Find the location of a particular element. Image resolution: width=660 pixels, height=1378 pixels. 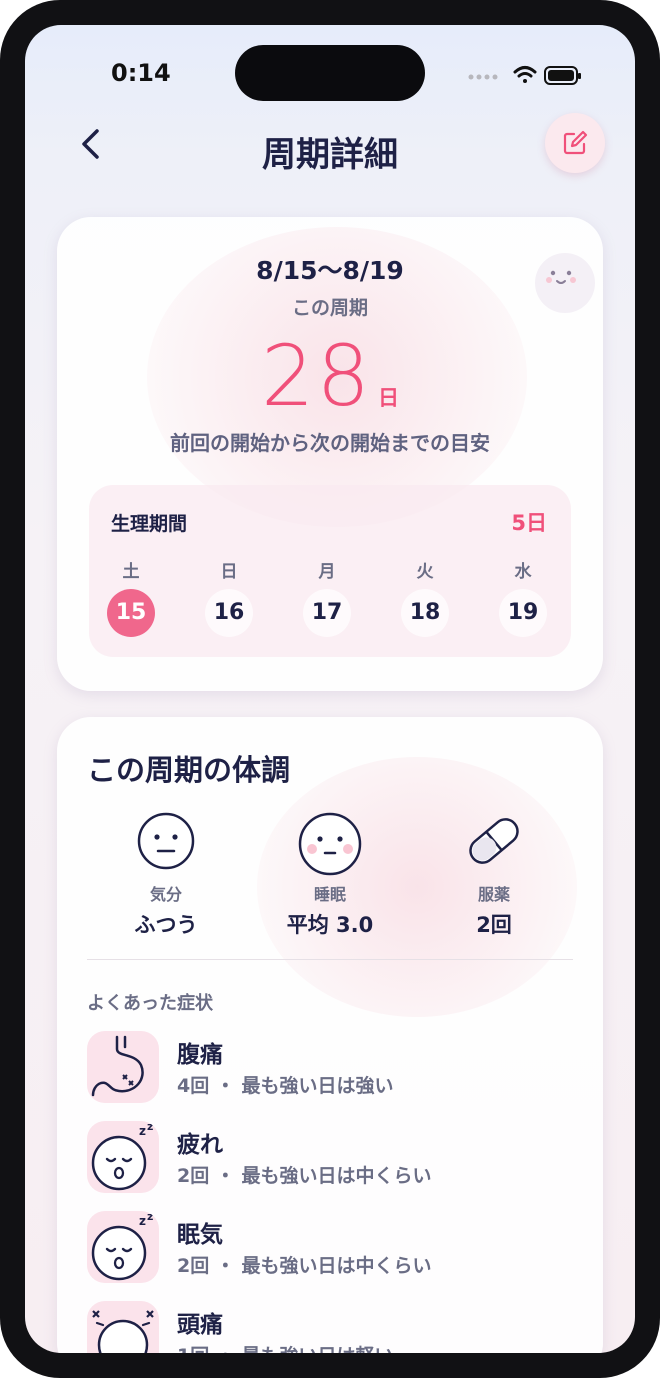

day-date: 18 is located at coordinates (425, 613).